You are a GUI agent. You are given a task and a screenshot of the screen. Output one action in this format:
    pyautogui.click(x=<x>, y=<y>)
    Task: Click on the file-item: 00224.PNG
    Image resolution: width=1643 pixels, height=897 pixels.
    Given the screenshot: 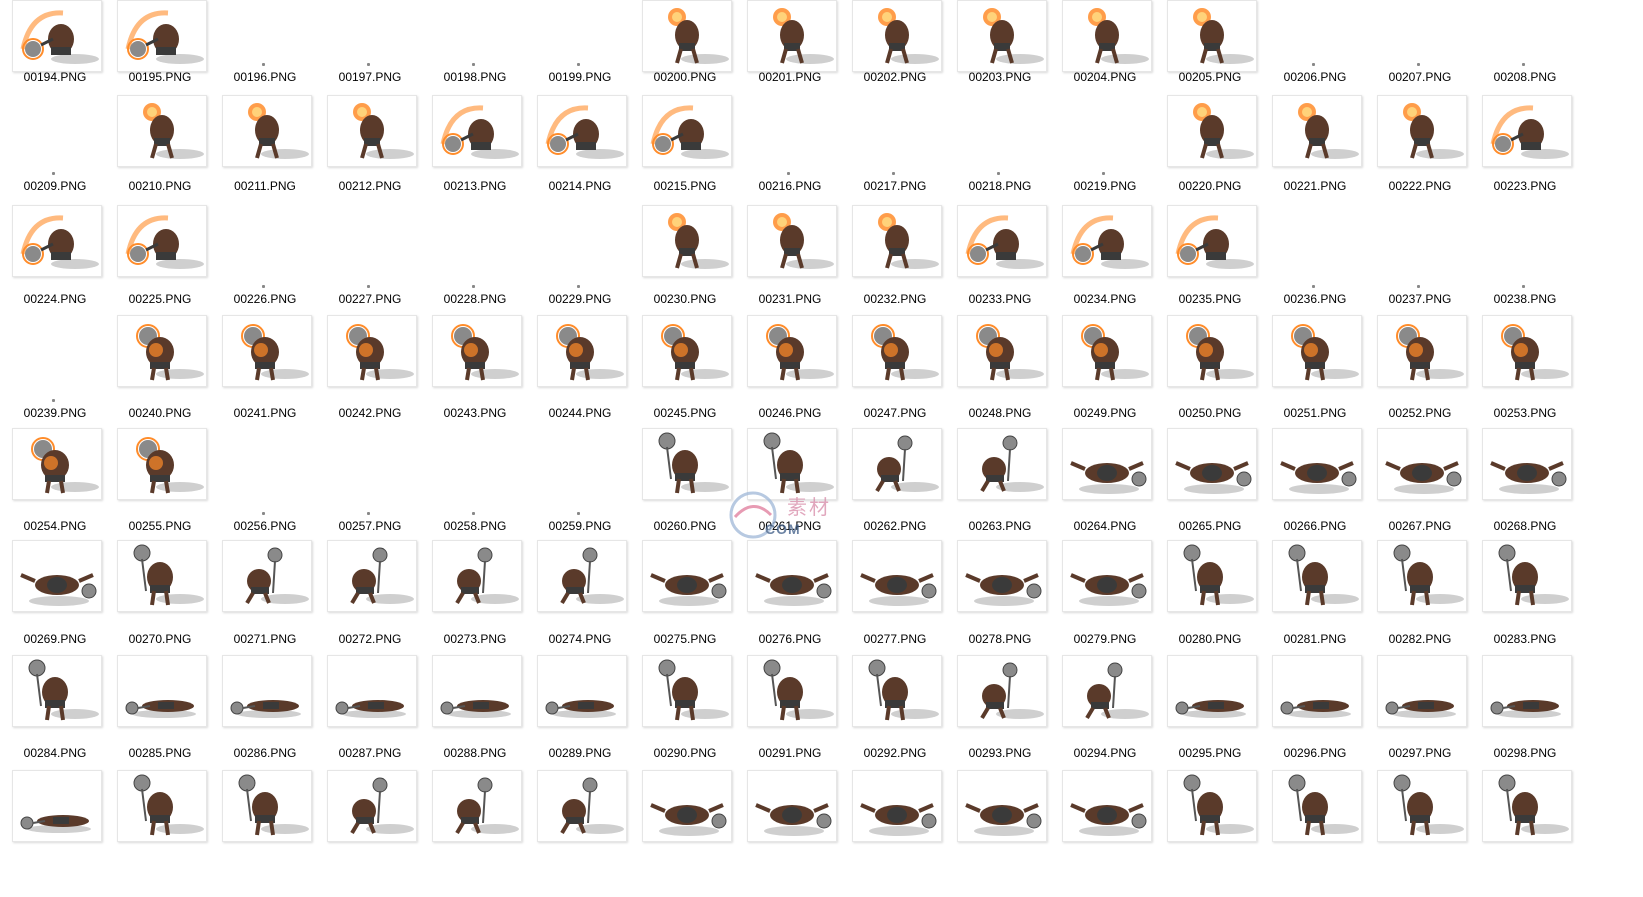 What is the action you would take?
    pyautogui.click(x=55, y=261)
    